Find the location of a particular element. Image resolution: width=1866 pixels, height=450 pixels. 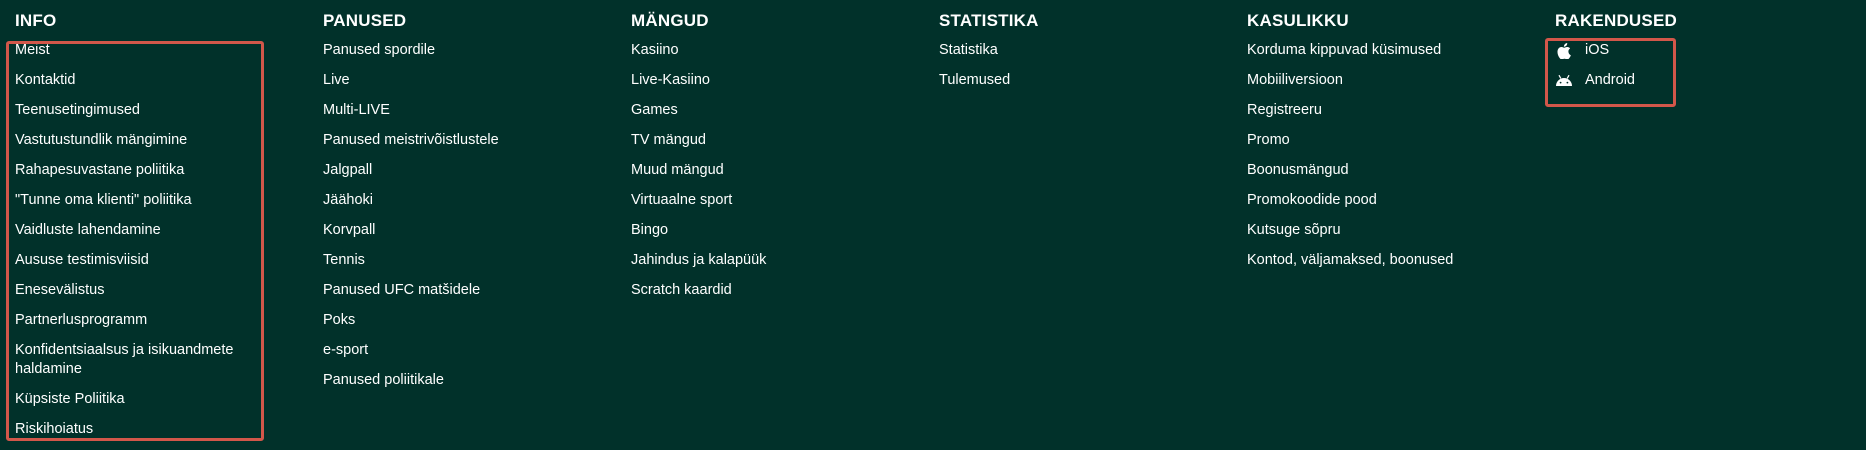

app-link-ios: iOS is located at coordinates (1595, 50).